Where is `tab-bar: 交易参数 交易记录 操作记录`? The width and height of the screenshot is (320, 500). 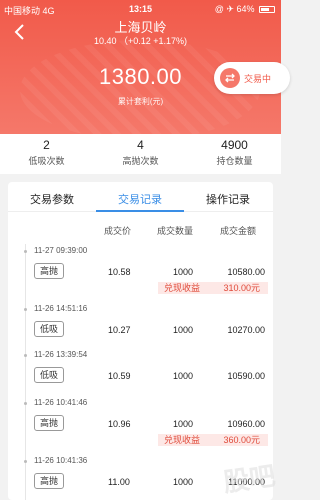 tab-bar: 交易参数 交易记录 操作记录 is located at coordinates (140, 197).